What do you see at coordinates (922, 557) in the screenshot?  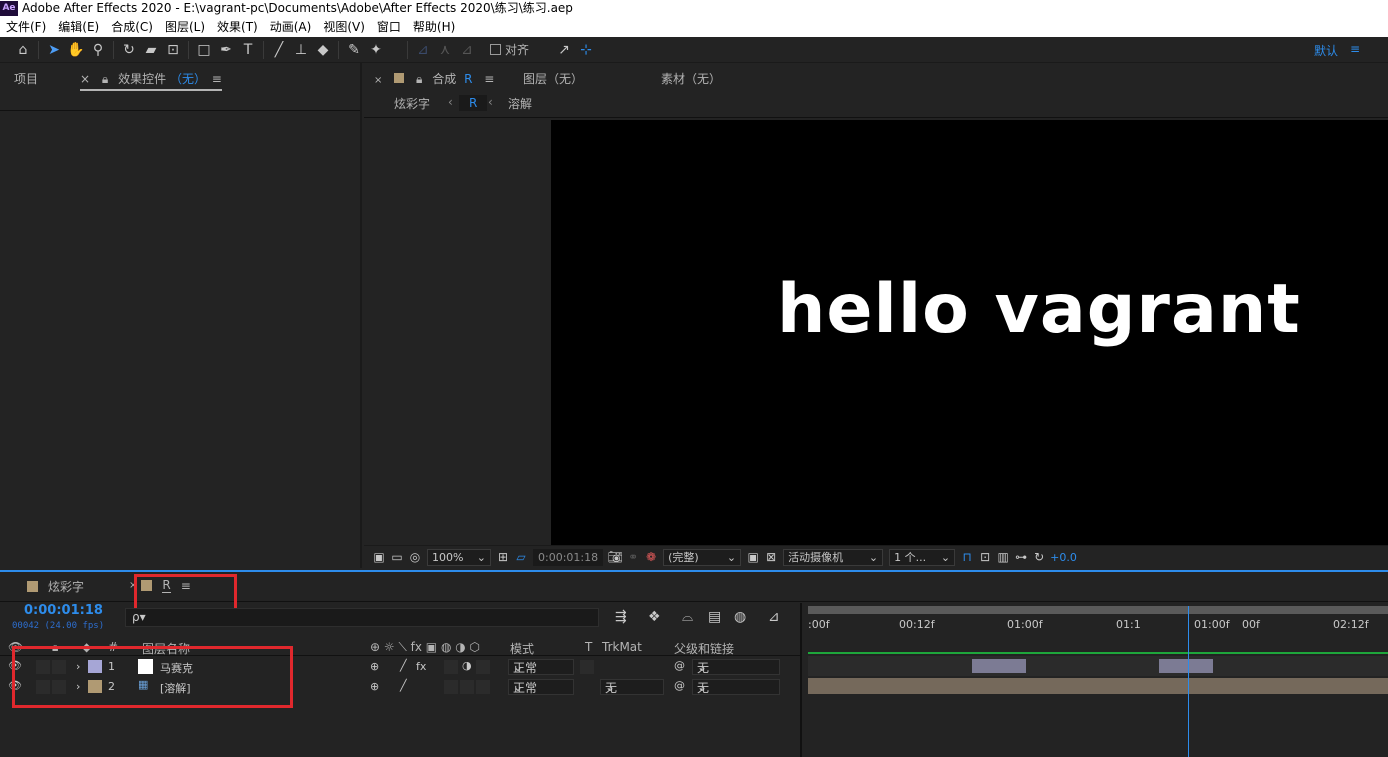 I see `views-layout-dropdown: 1 个... ⌄` at bounding box center [922, 557].